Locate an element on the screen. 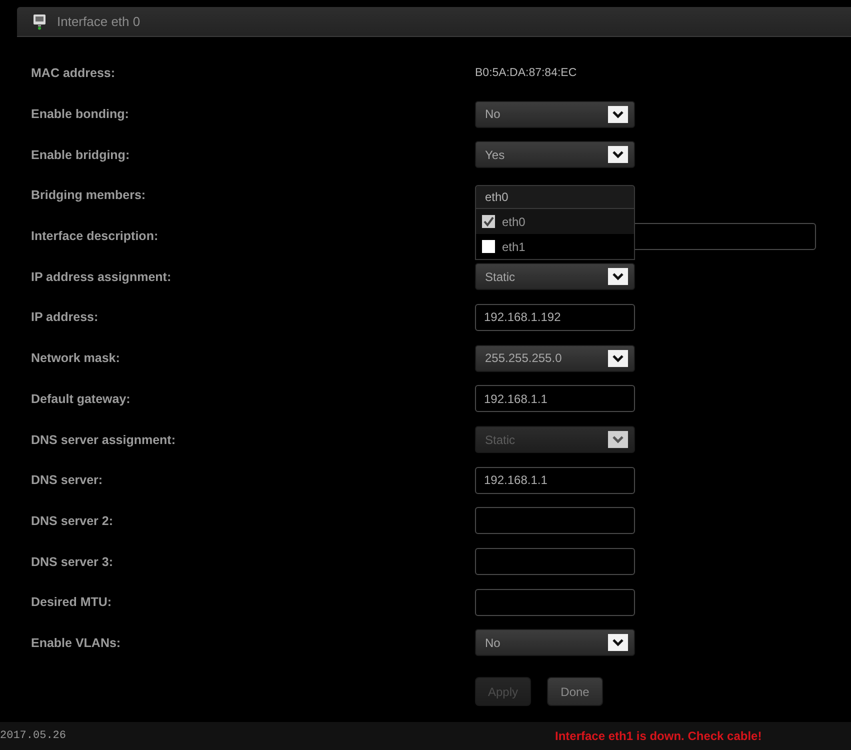  dropdown-select: 255.255.255.0 is located at coordinates (555, 358).